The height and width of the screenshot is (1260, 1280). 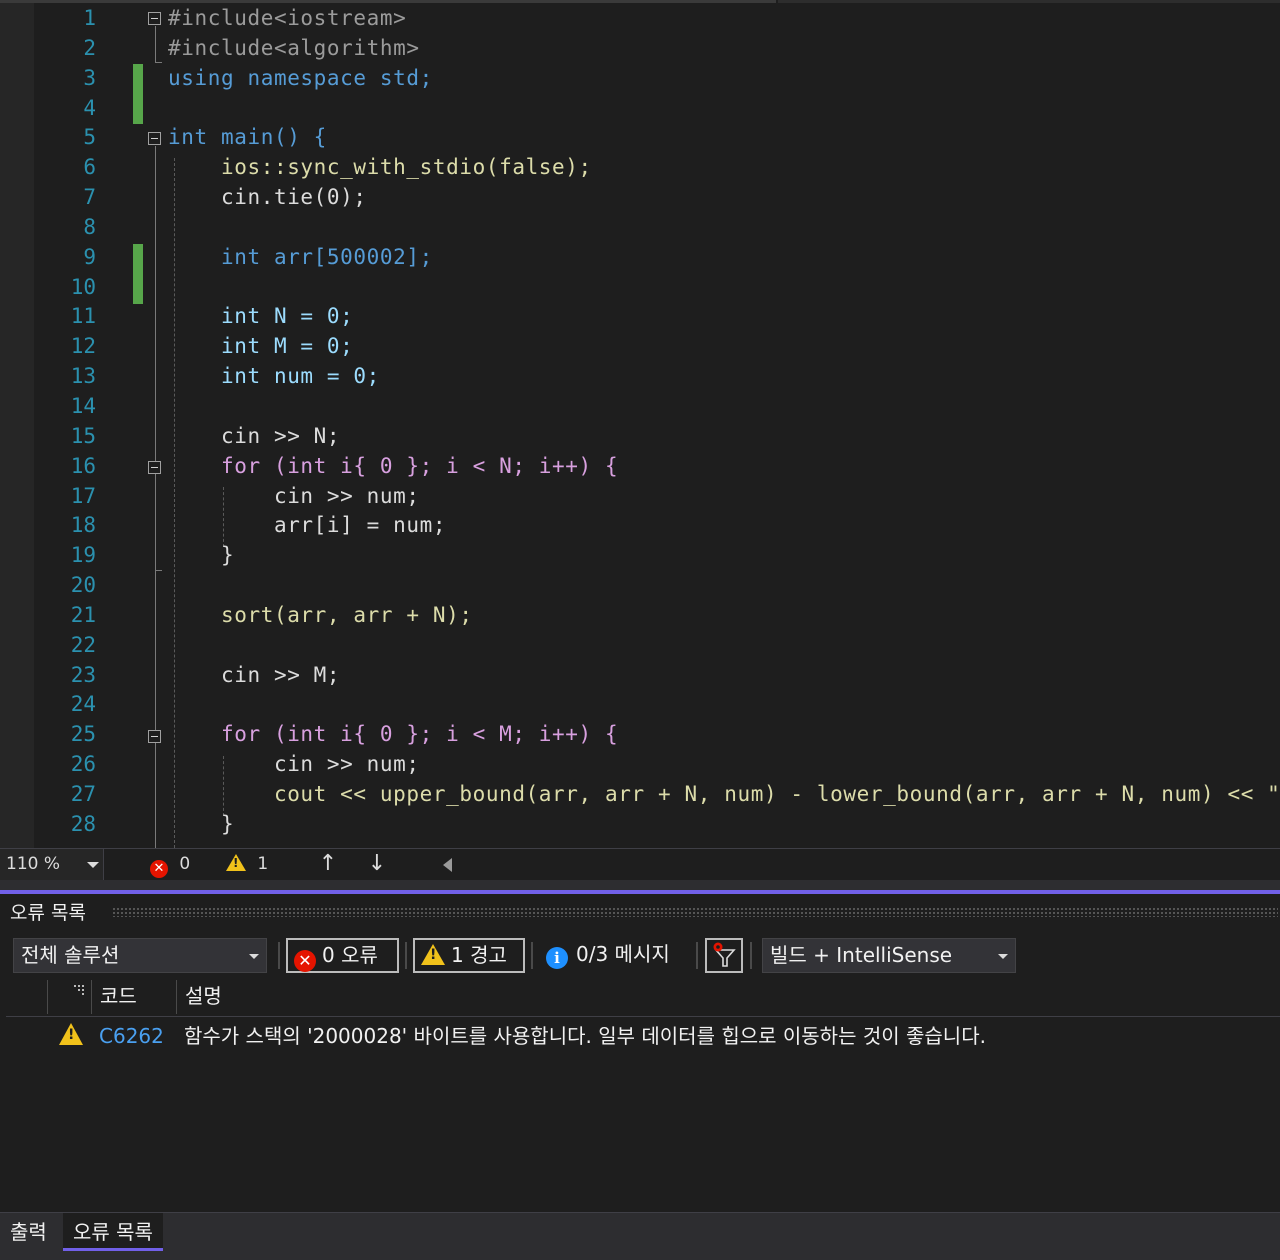 I want to click on line-number: 9, so click(x=89, y=256).